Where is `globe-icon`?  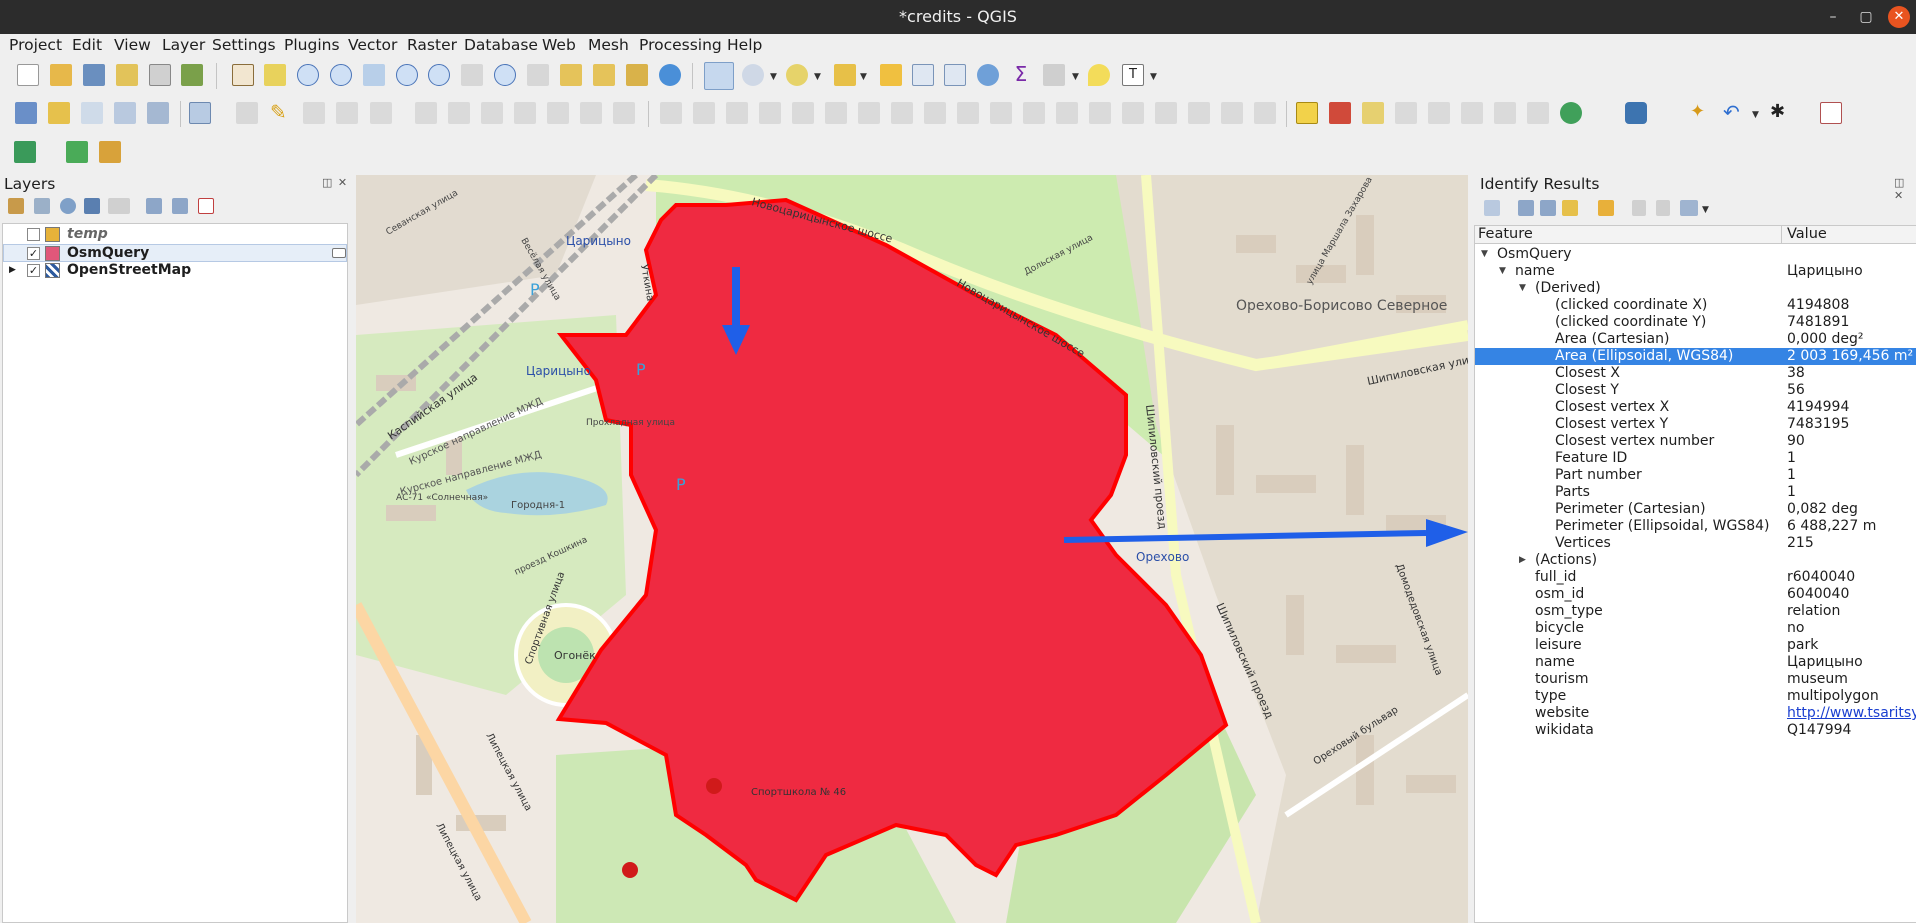
globe-icon is located at coordinates (1571, 113).